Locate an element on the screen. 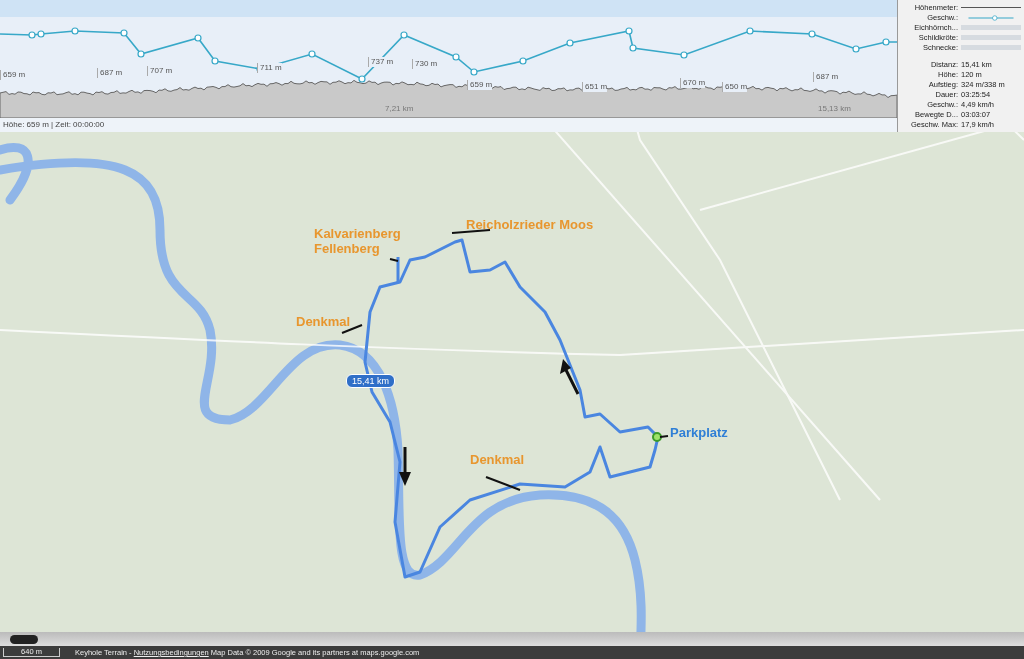  elevation-label: 651 m is located at coordinates (595, 87).